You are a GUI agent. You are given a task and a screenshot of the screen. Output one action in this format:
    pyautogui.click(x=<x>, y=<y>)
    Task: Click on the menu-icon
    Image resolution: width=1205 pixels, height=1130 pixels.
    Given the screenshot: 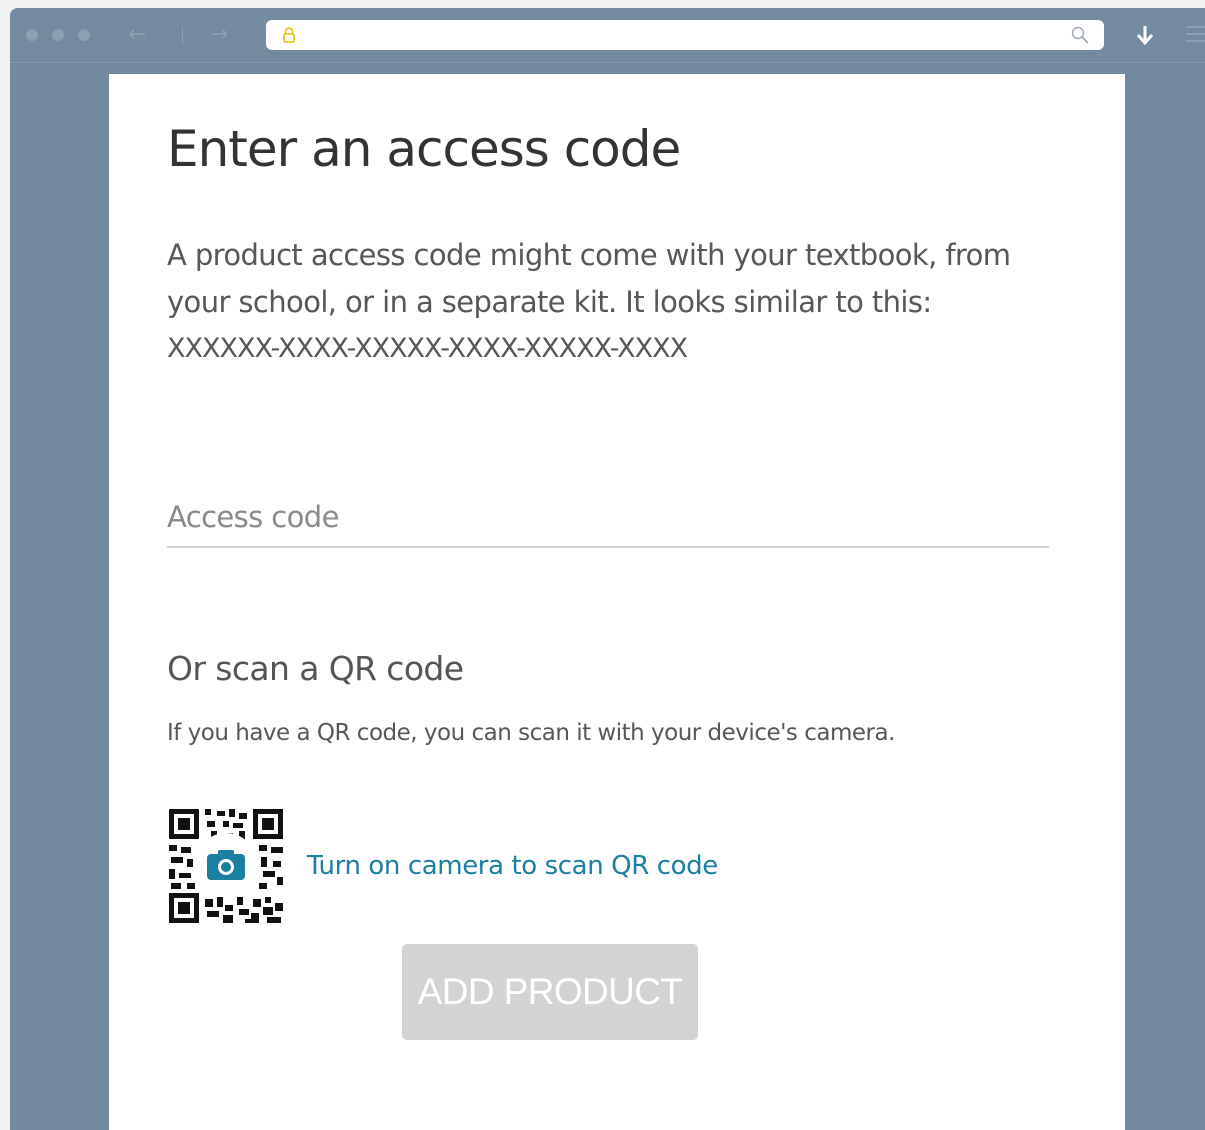 What is the action you would take?
    pyautogui.click(x=1195, y=35)
    